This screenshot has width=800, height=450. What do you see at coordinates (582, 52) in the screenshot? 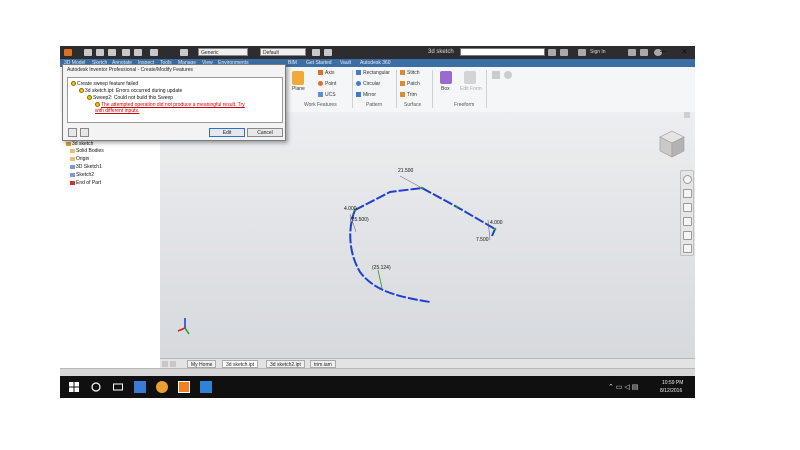
I see `user-icon` at bounding box center [582, 52].